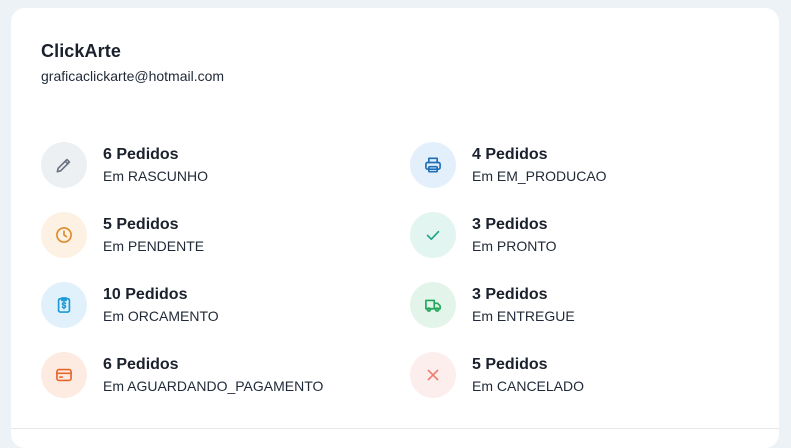  What do you see at coordinates (523, 305) in the screenshot?
I see `status-text: 3 Pedidos Em ENTREGUE` at bounding box center [523, 305].